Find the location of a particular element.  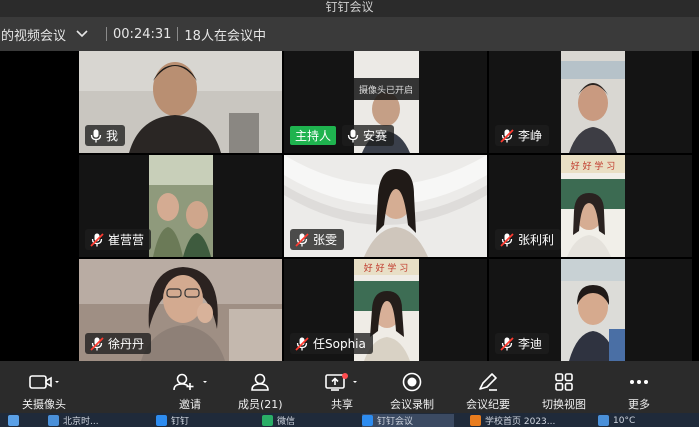

record-button: 会议录制 is located at coordinates (412, 387).